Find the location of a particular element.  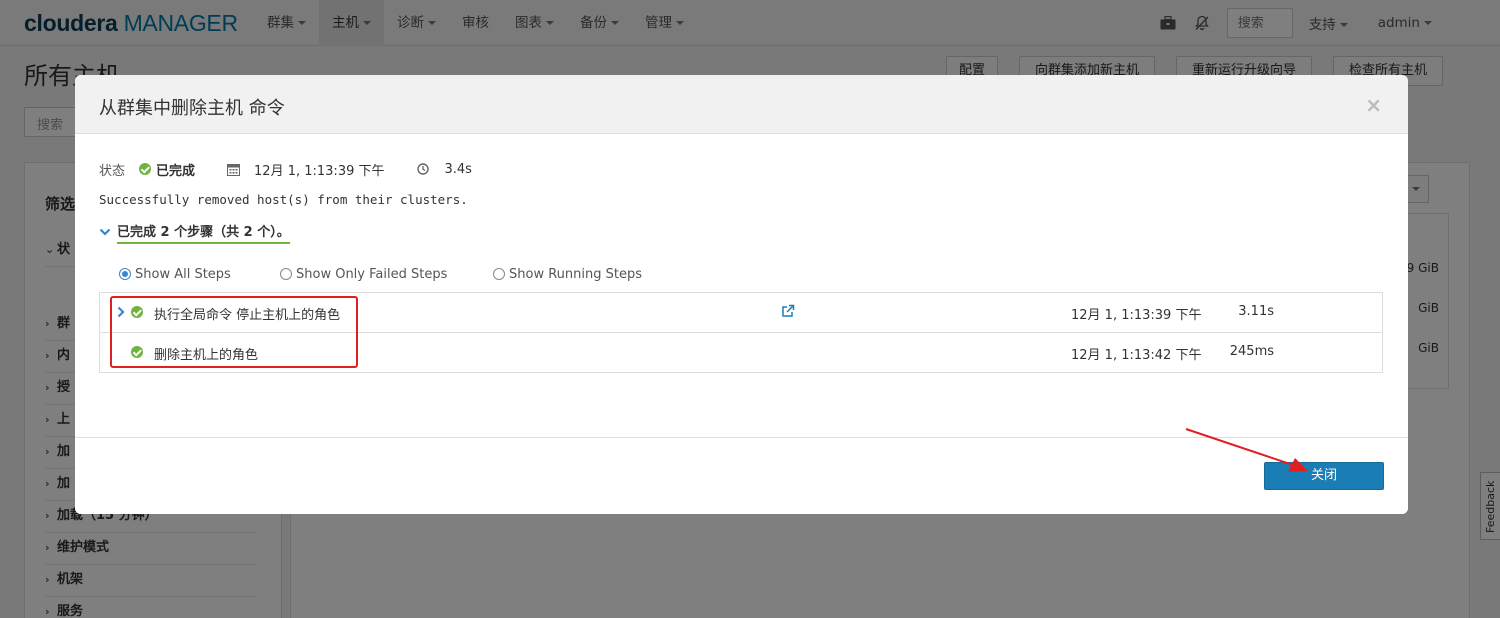

steps-summary: 已完成 2 个步骤（共 2 个）。 is located at coordinates (203, 232).